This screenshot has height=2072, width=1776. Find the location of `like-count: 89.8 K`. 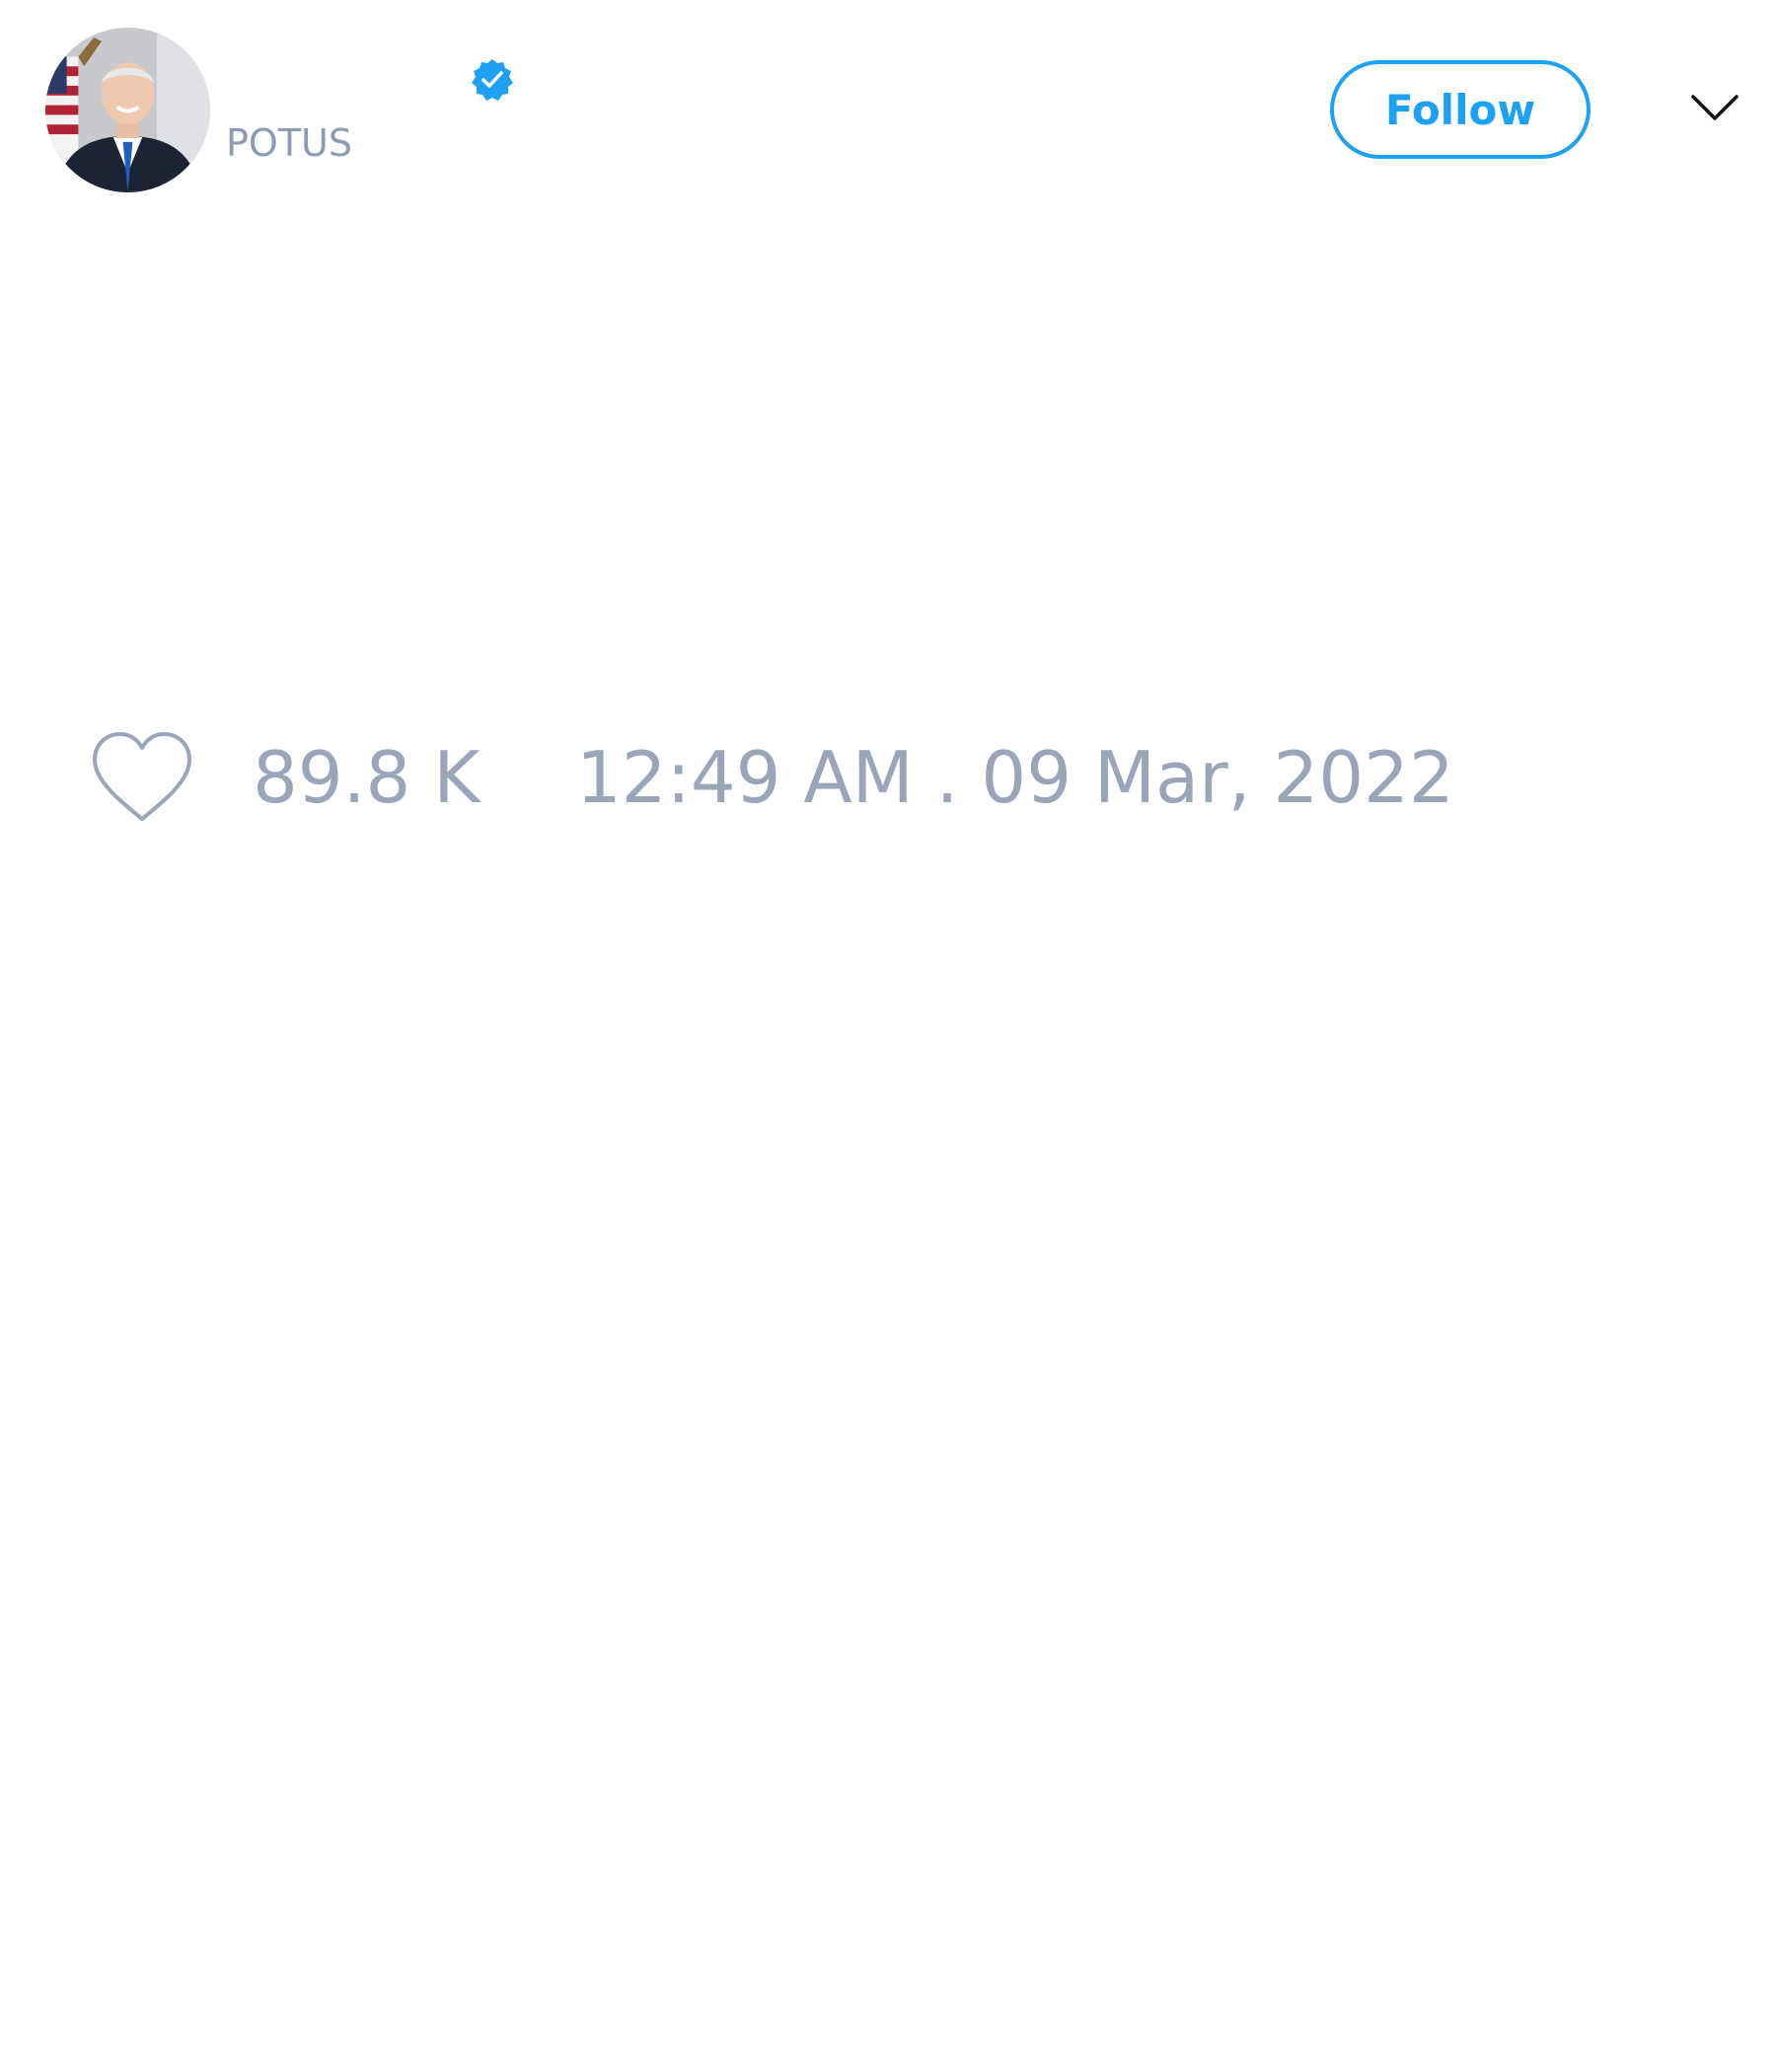

like-count: 89.8 K is located at coordinates (367, 777).